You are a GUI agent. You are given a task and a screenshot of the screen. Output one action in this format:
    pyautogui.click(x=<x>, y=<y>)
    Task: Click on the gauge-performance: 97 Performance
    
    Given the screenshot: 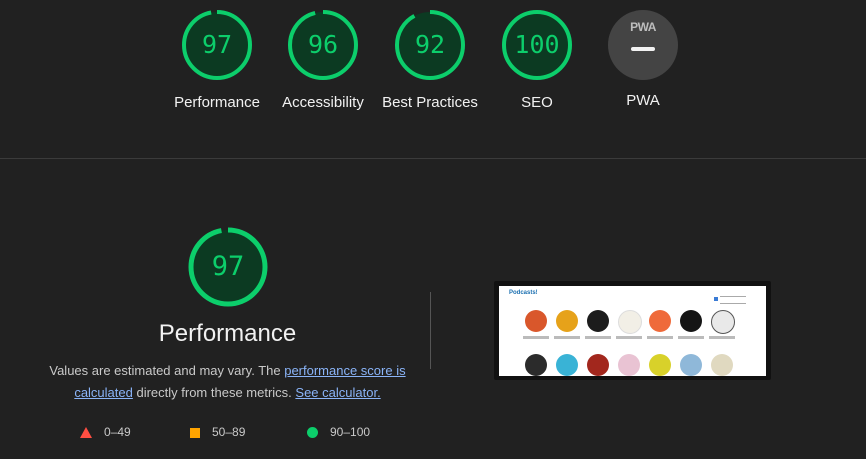 What is the action you would take?
    pyautogui.click(x=217, y=61)
    